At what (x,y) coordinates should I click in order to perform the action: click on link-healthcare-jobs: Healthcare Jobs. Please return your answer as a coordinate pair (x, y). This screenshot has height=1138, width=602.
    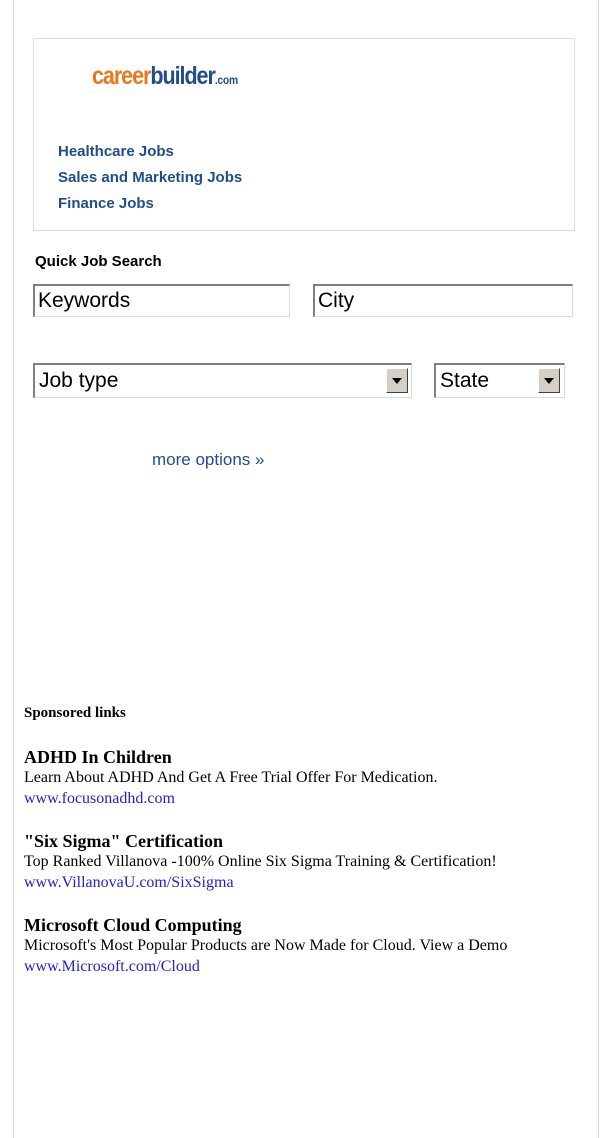
    Looking at the image, I should click on (150, 152).